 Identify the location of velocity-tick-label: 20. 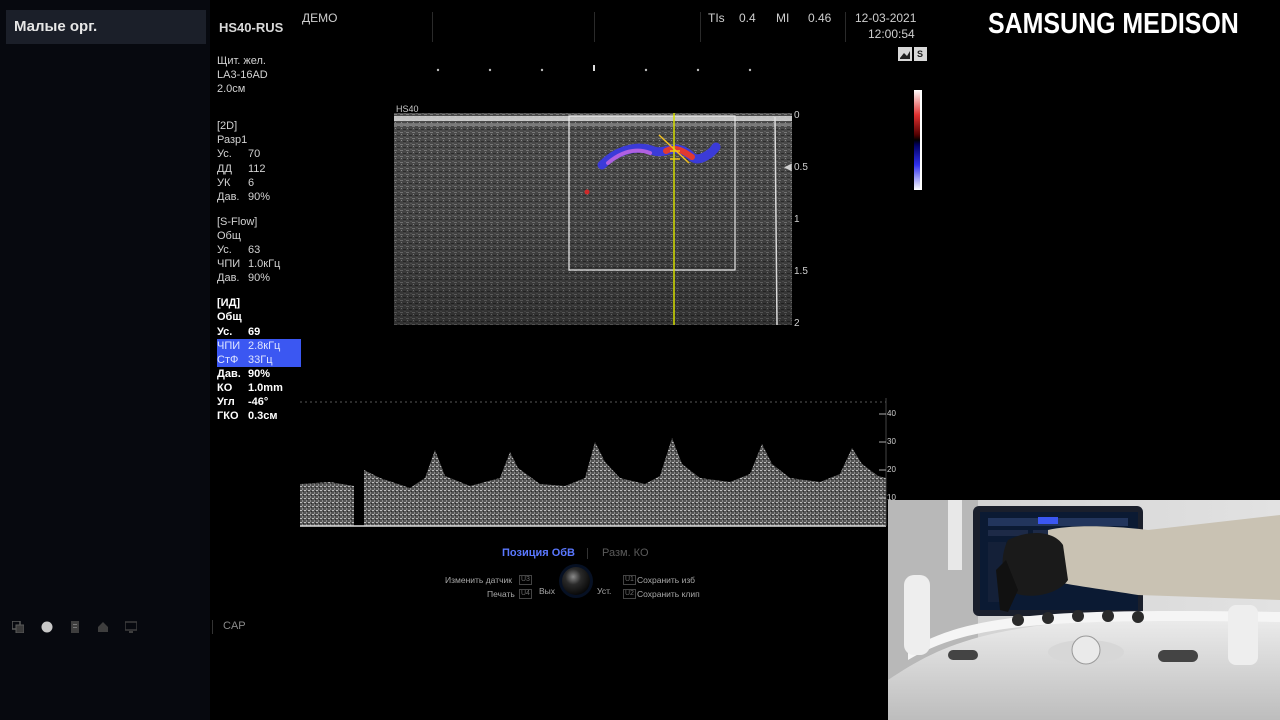
(891, 469).